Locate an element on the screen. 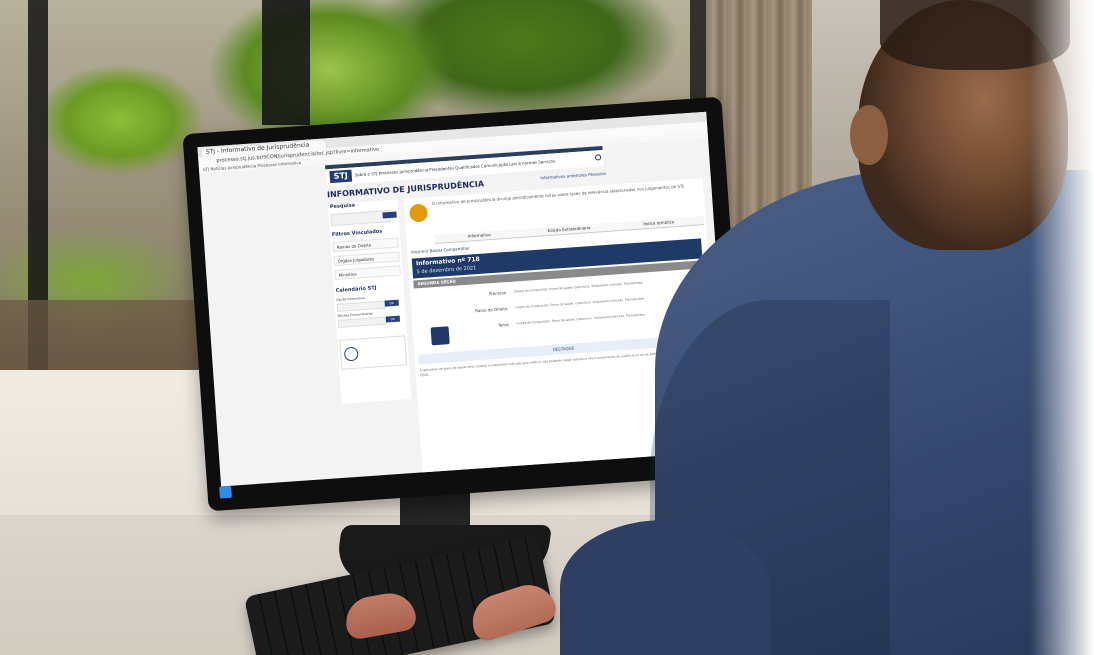 Image resolution: width=1094 pixels, height=655 pixels. date-label-1: Edição Informativa is located at coordinates (350, 299).